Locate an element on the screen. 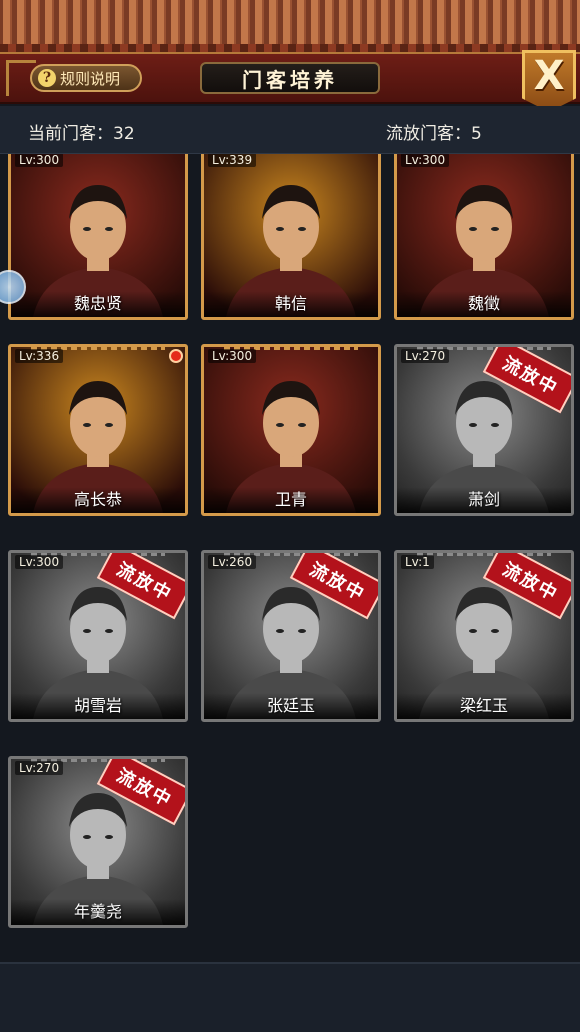 The width and height of the screenshot is (580, 1032). retainer-name-bar: 萧剑 is located at coordinates (484, 500).